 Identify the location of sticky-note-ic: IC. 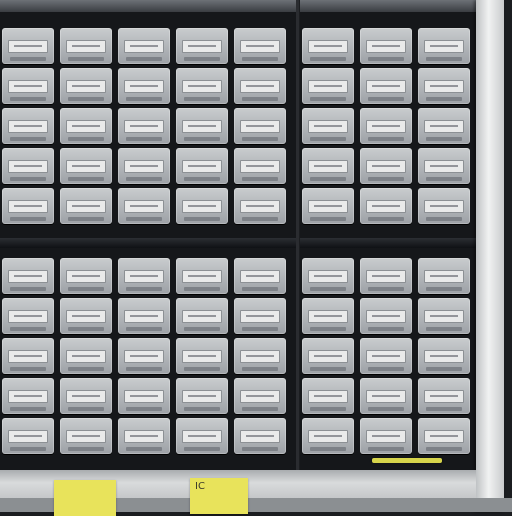
(219, 496).